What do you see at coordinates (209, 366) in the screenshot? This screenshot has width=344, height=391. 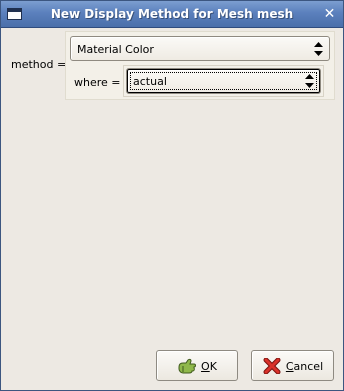 I see `ok-button-label: OK` at bounding box center [209, 366].